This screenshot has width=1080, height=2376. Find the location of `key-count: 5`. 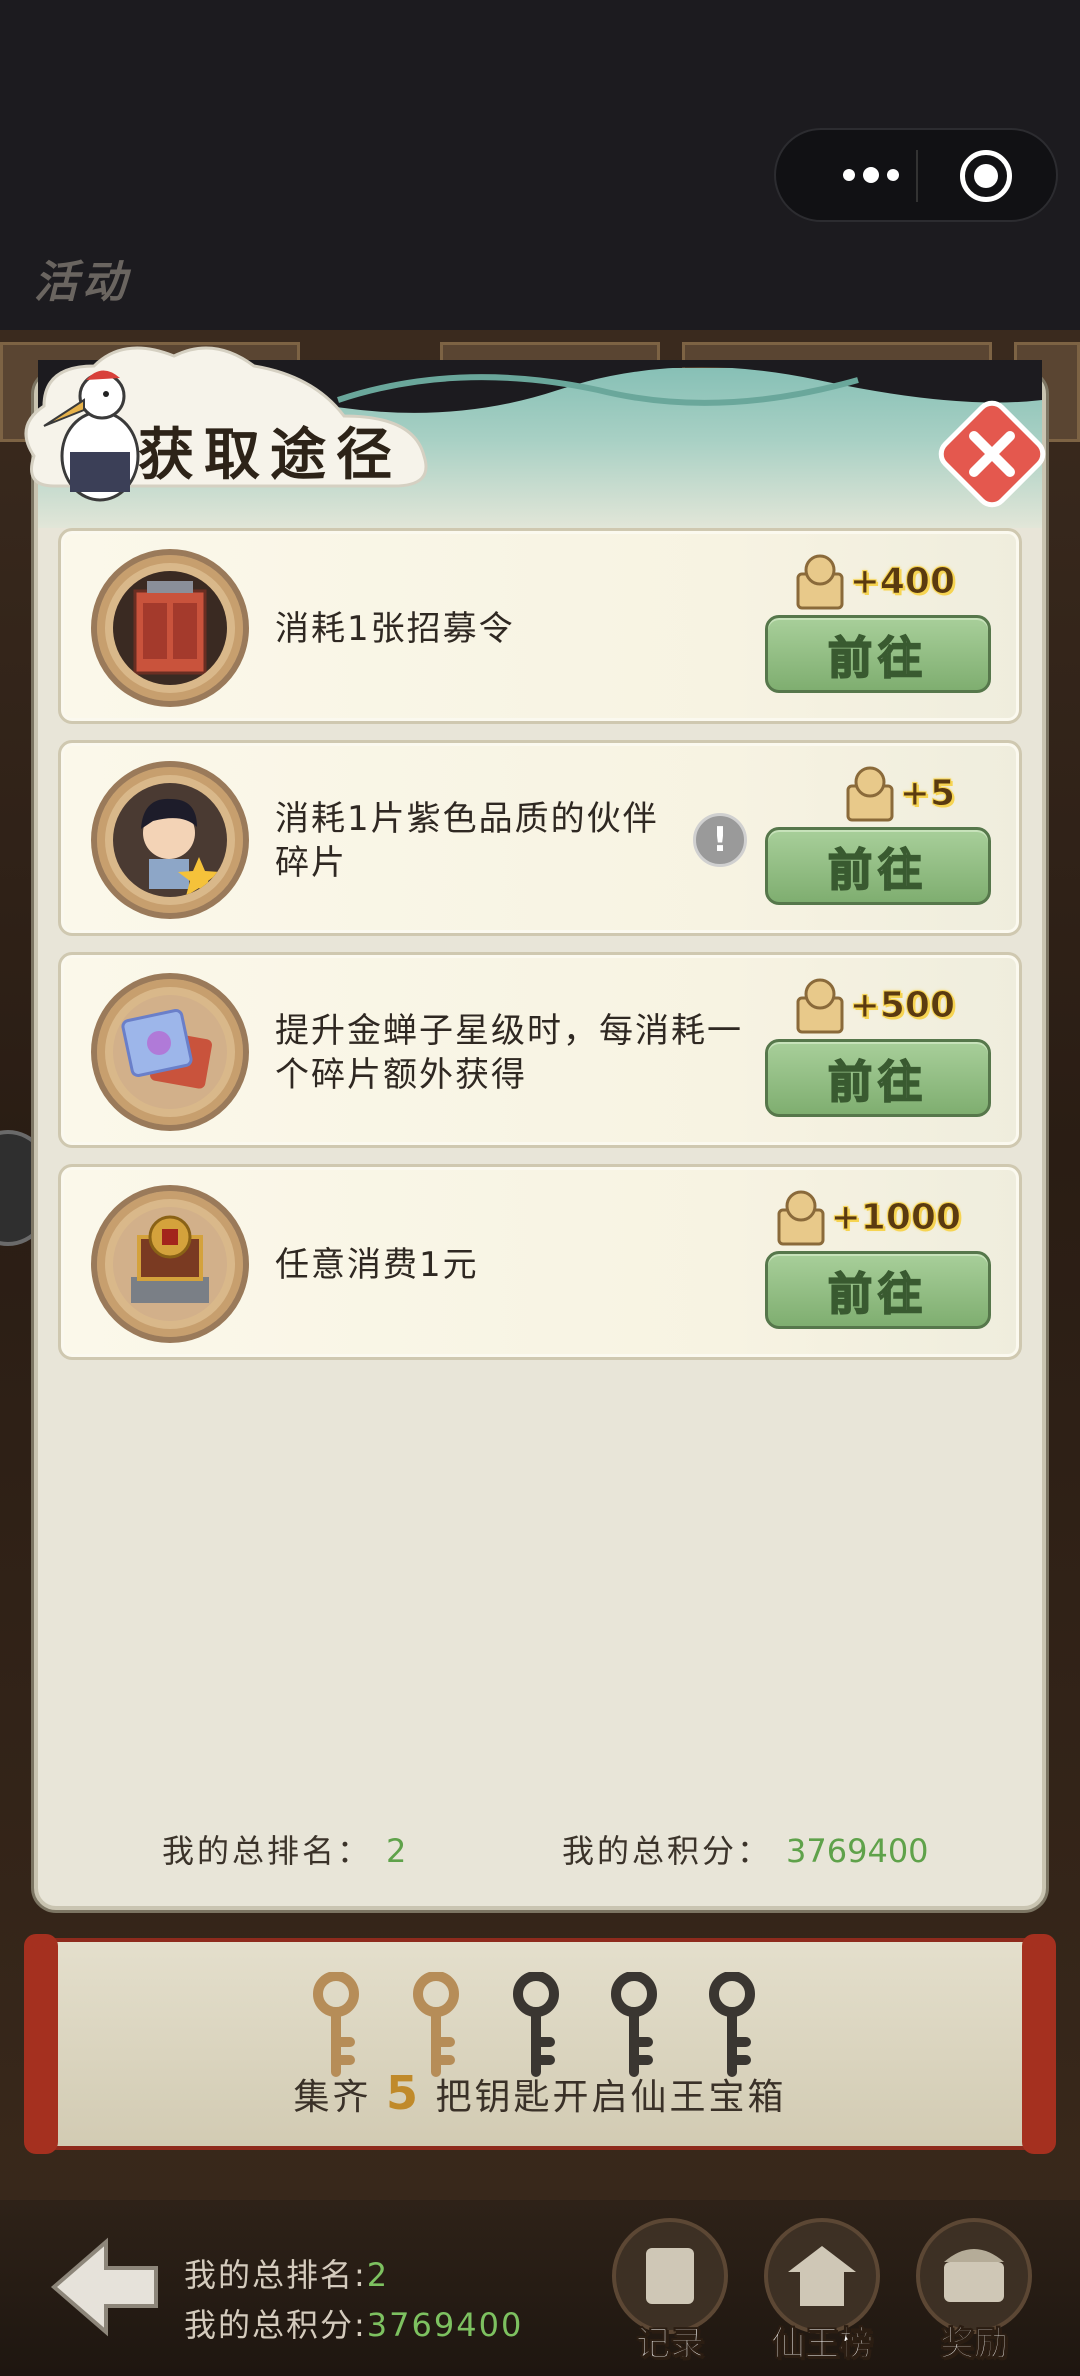

key-count: 5 is located at coordinates (403, 2093).